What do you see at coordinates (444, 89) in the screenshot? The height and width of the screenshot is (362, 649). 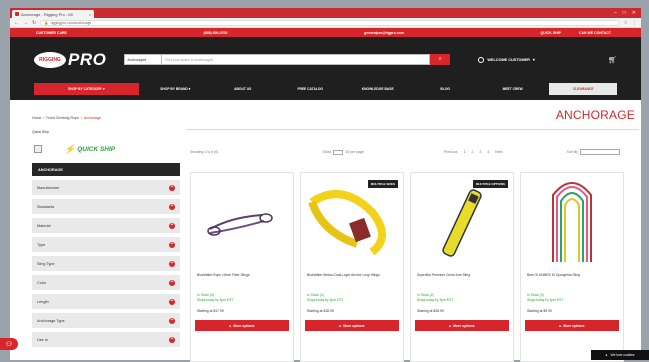 I see `nav-blog: BLOG` at bounding box center [444, 89].